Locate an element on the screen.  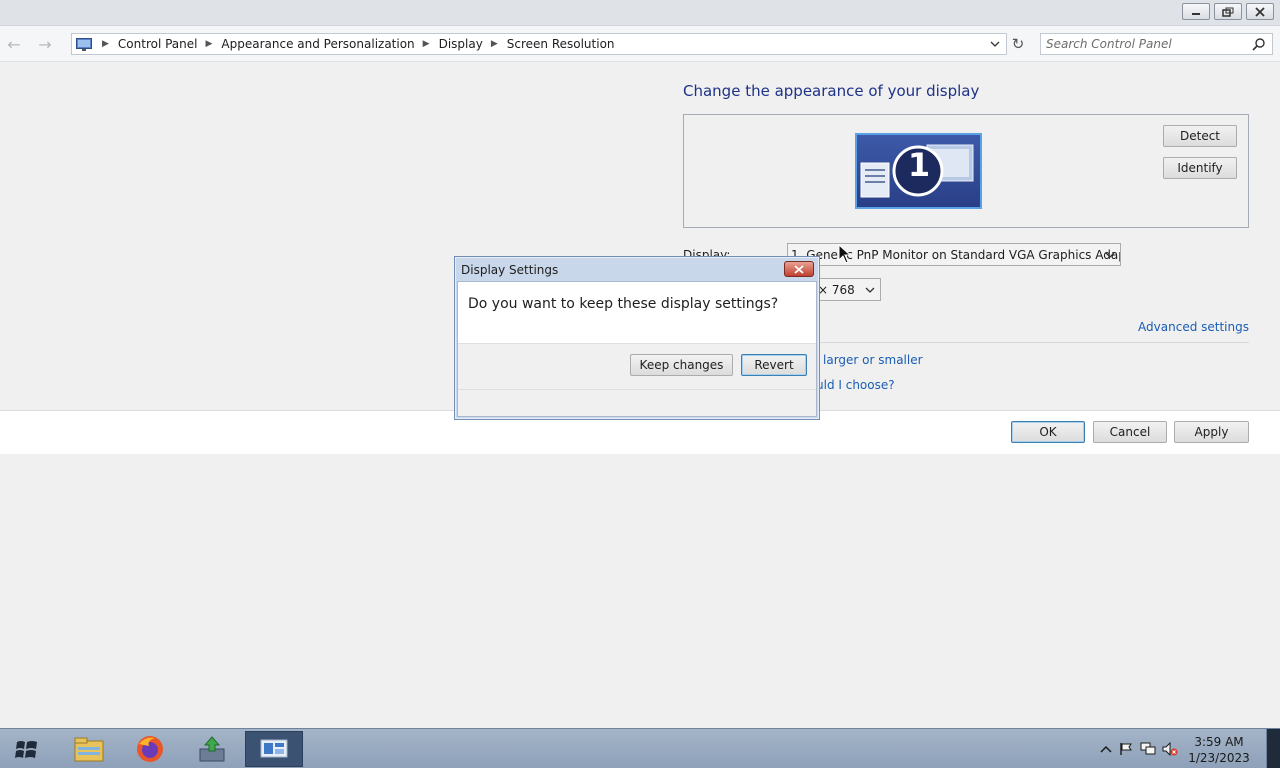
minimize-icon is located at coordinates (1196, 13).